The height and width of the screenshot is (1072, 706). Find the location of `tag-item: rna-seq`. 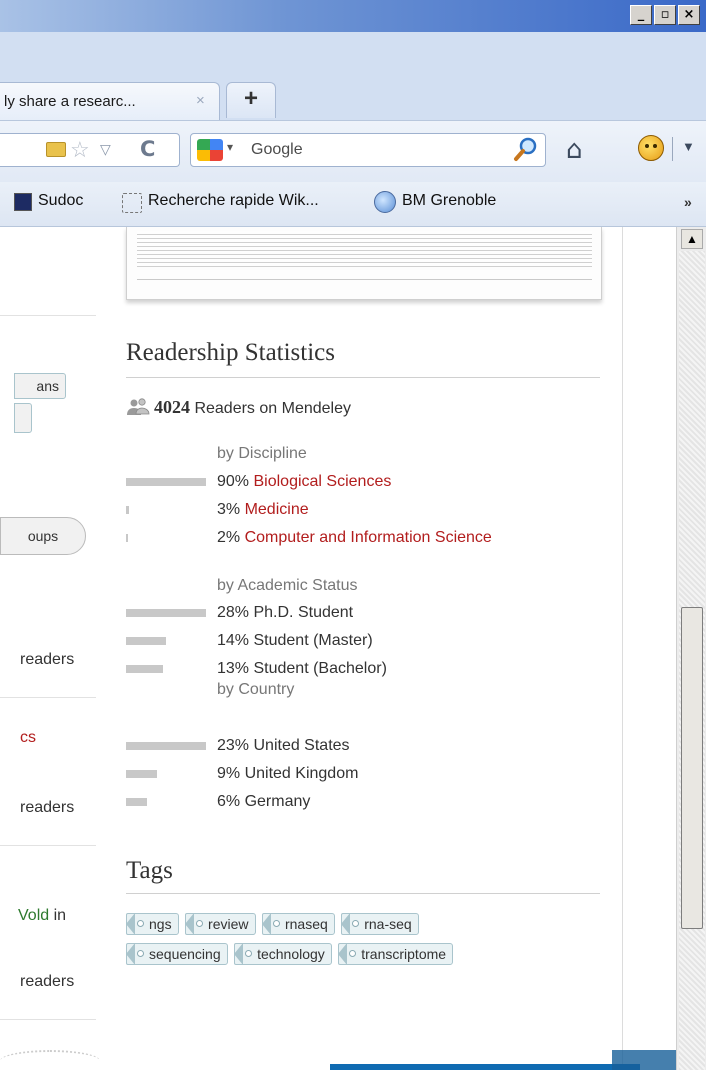

tag-item: rna-seq is located at coordinates (380, 924).